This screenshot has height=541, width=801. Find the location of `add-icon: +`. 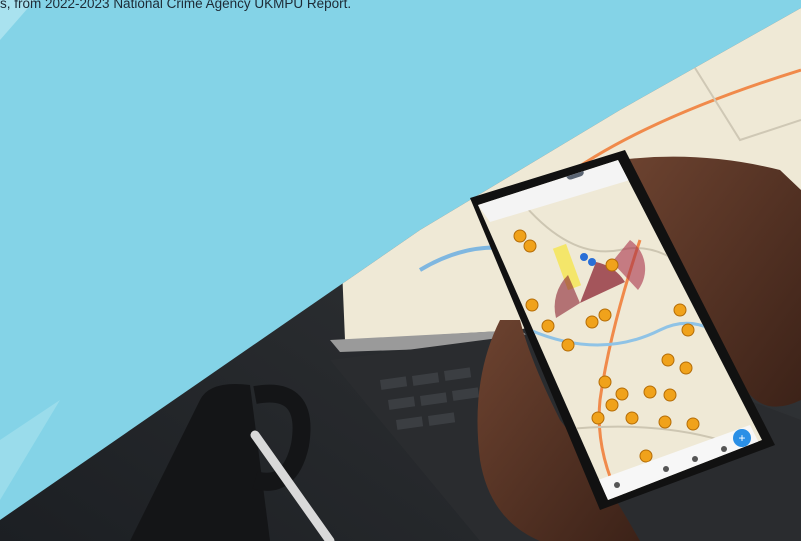

add-icon: + is located at coordinates (741, 438).